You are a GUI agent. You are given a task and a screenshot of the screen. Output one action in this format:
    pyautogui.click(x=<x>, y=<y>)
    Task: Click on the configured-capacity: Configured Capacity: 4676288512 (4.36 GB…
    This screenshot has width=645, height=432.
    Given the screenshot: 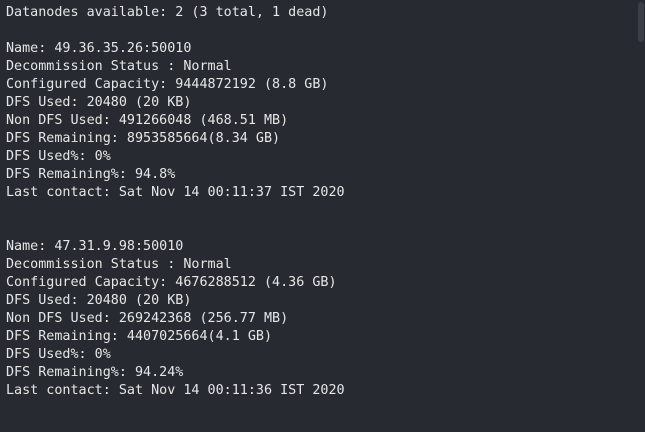 What is the action you would take?
    pyautogui.click(x=171, y=282)
    